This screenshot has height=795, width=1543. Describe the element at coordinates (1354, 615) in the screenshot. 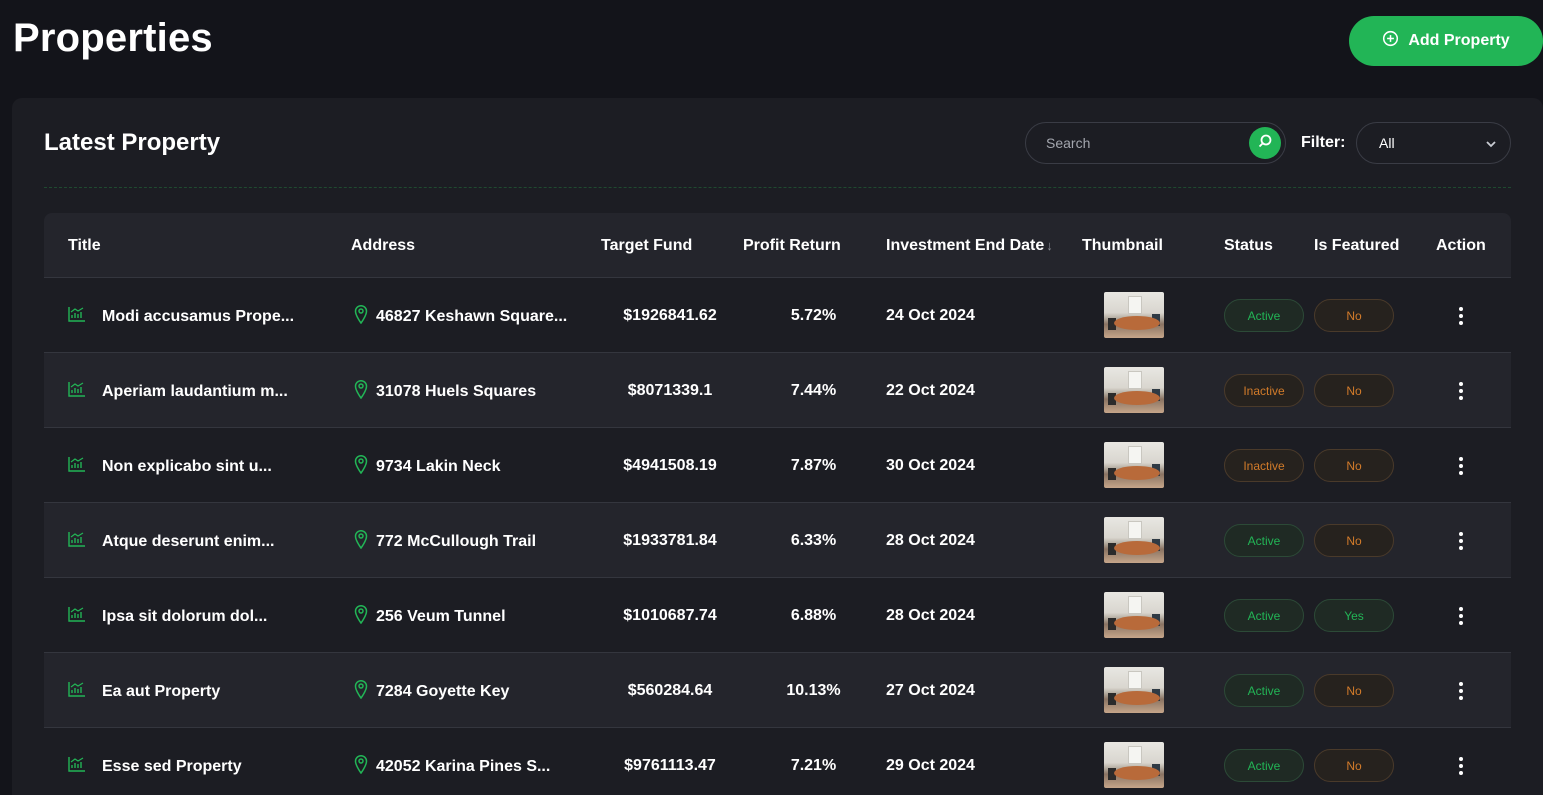

I see `featured-badge: Yes` at that location.